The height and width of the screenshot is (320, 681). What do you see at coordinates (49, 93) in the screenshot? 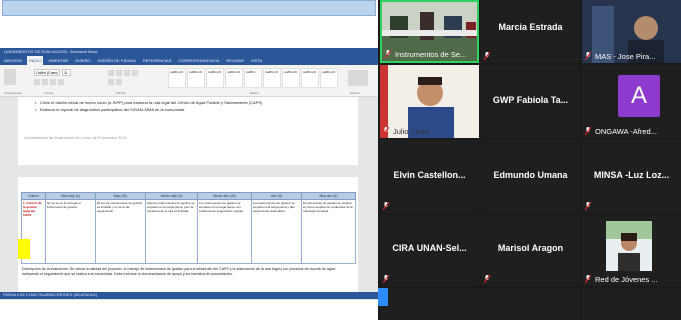
I see `group-label: Fuente` at bounding box center [49, 93].